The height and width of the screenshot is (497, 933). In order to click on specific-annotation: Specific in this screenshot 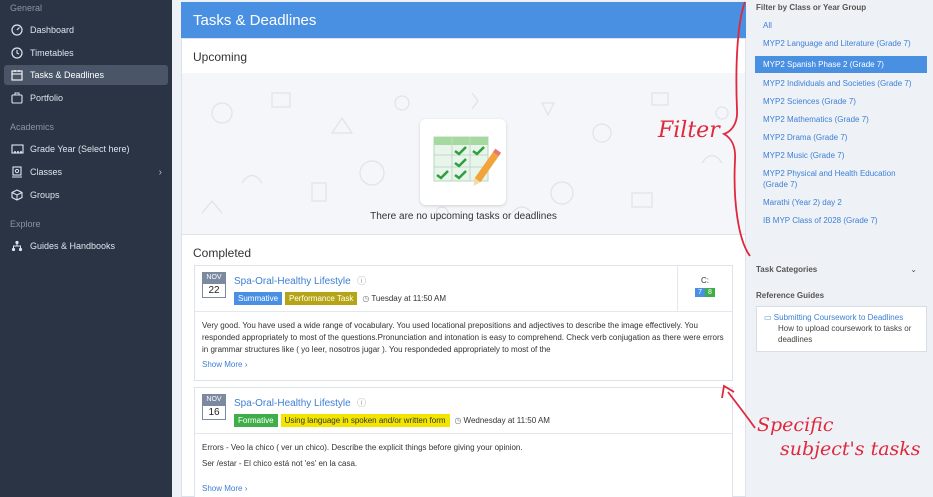, I will do `click(795, 425)`.